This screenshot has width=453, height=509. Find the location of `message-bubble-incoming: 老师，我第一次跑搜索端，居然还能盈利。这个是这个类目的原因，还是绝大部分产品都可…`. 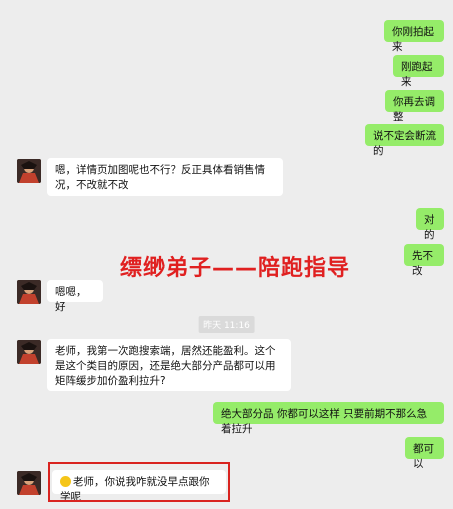

message-bubble-incoming: 老师，我第一次跑搜索端，居然还能盈利。这个是这个类目的原因，还是绝大部分产品都可… is located at coordinates (169, 365).